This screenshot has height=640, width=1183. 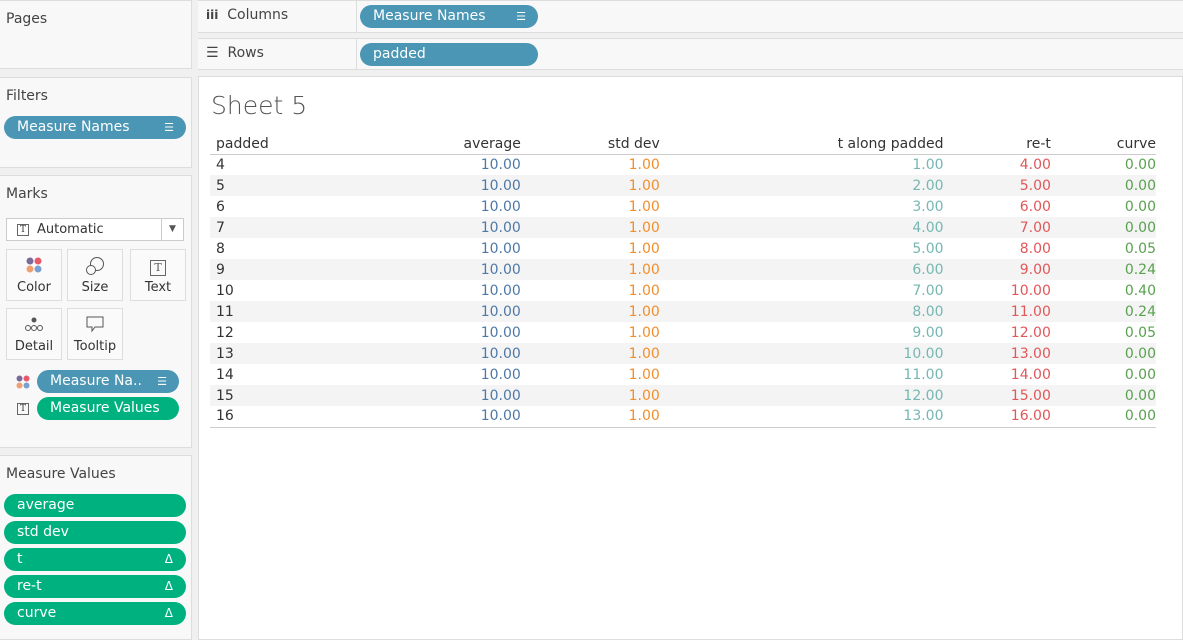 What do you see at coordinates (95, 505) in the screenshot?
I see `measure-pill-average: average` at bounding box center [95, 505].